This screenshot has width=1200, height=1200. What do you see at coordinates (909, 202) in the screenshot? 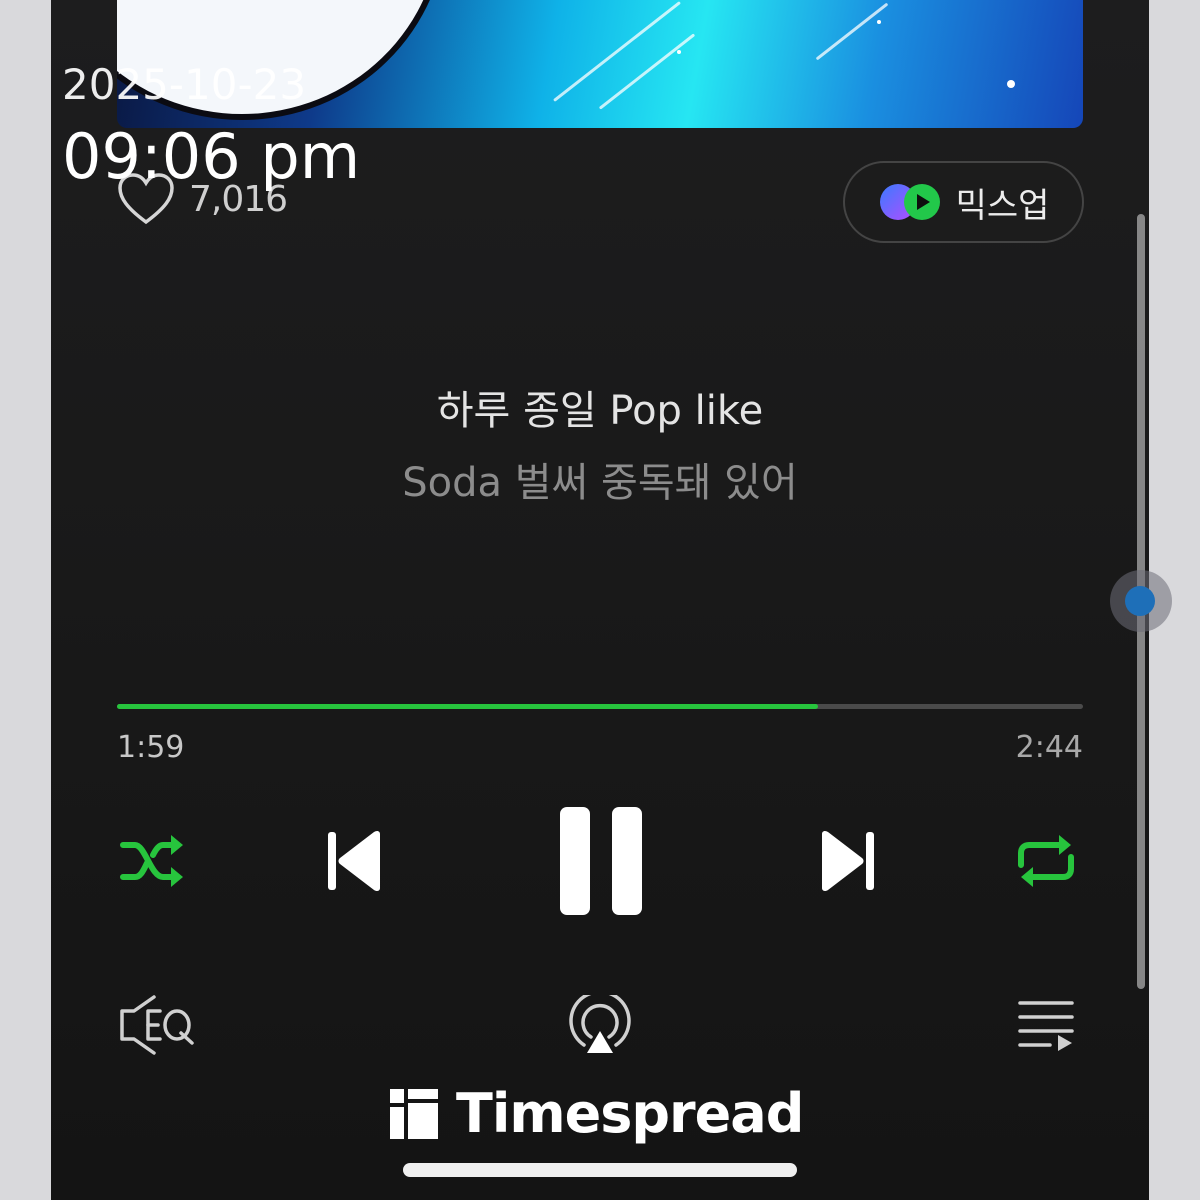
I see `mixup-logo-icon` at bounding box center [909, 202].